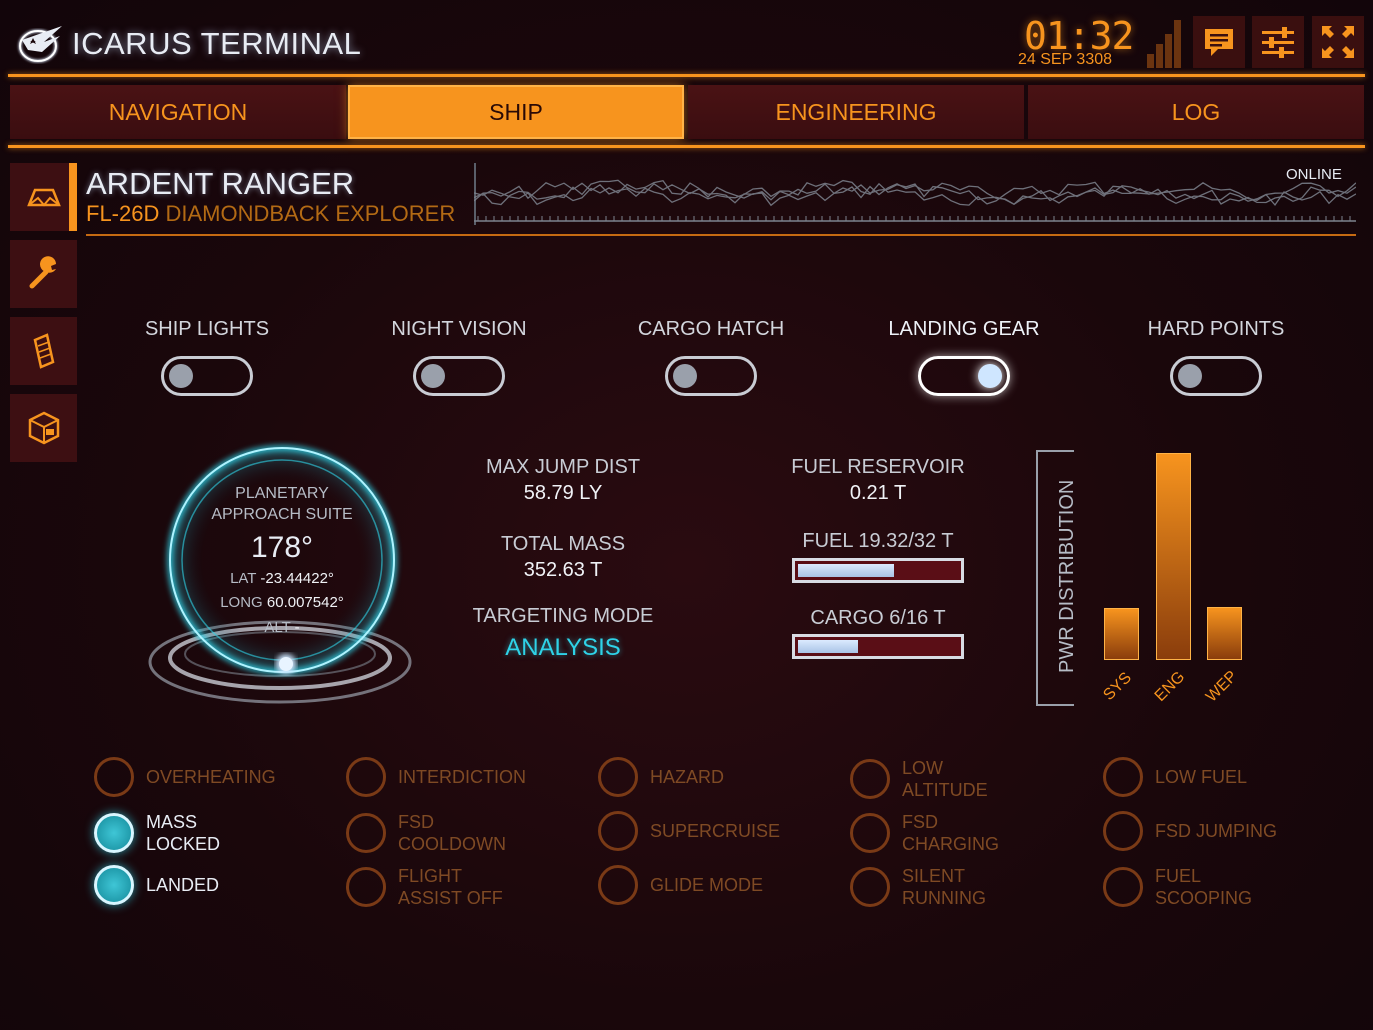  What do you see at coordinates (516, 112) in the screenshot?
I see `tab-ship: SHIP` at bounding box center [516, 112].